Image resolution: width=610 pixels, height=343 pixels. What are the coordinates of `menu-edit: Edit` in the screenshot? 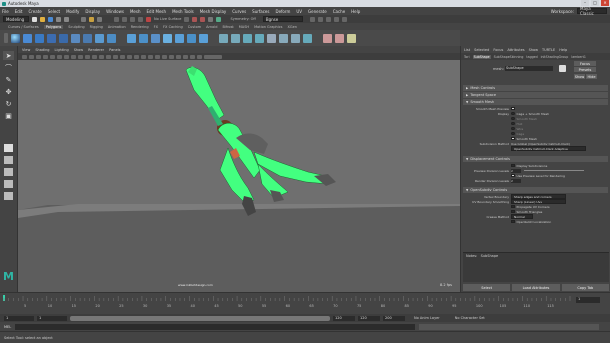 It's located at (19, 11).